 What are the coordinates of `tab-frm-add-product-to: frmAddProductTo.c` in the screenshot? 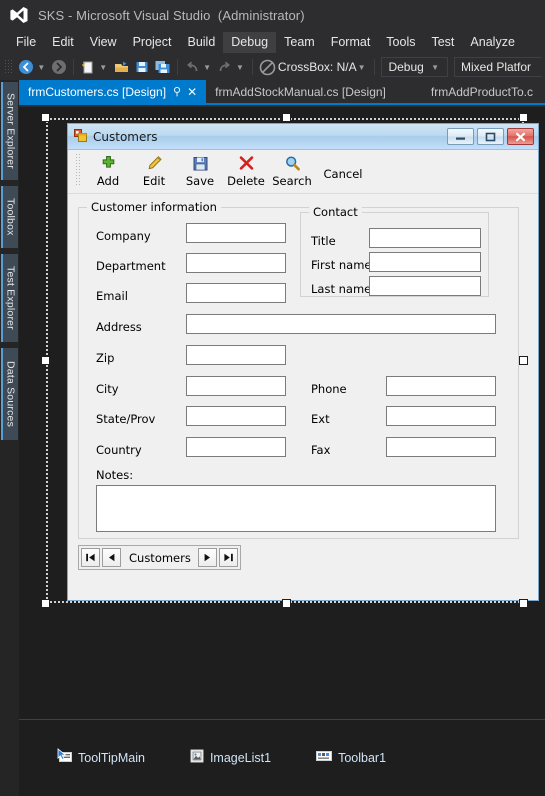 It's located at (468, 91).